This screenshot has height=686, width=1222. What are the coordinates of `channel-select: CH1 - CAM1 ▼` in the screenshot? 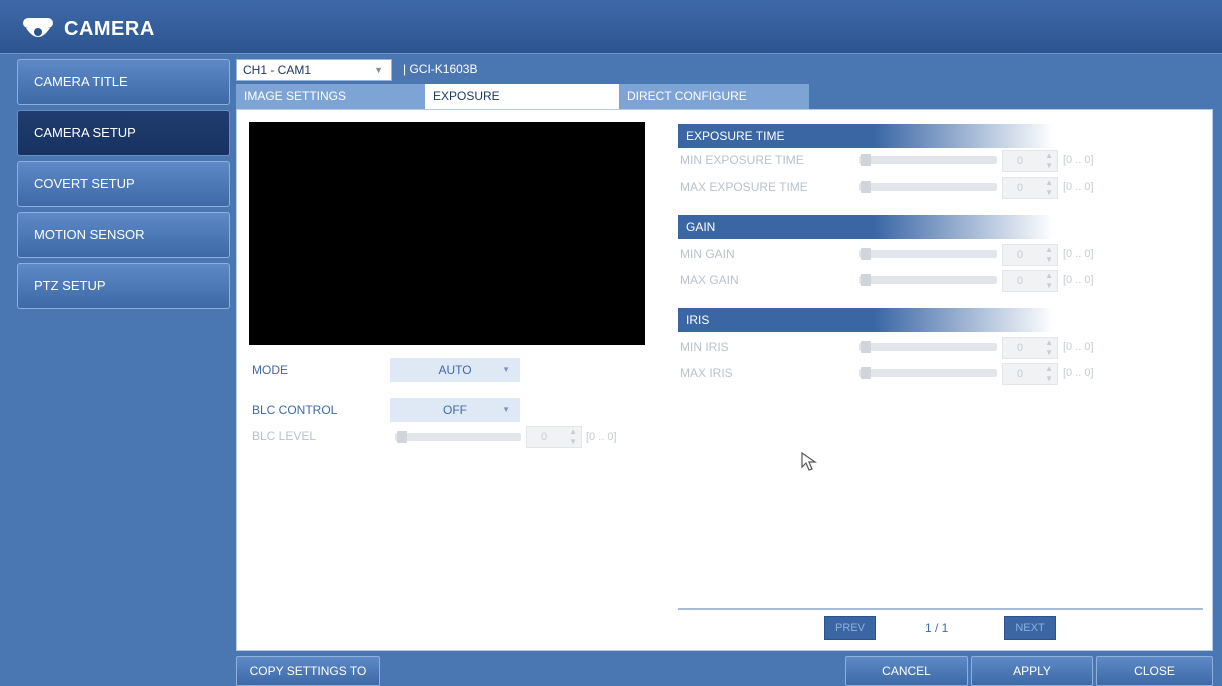 It's located at (314, 70).